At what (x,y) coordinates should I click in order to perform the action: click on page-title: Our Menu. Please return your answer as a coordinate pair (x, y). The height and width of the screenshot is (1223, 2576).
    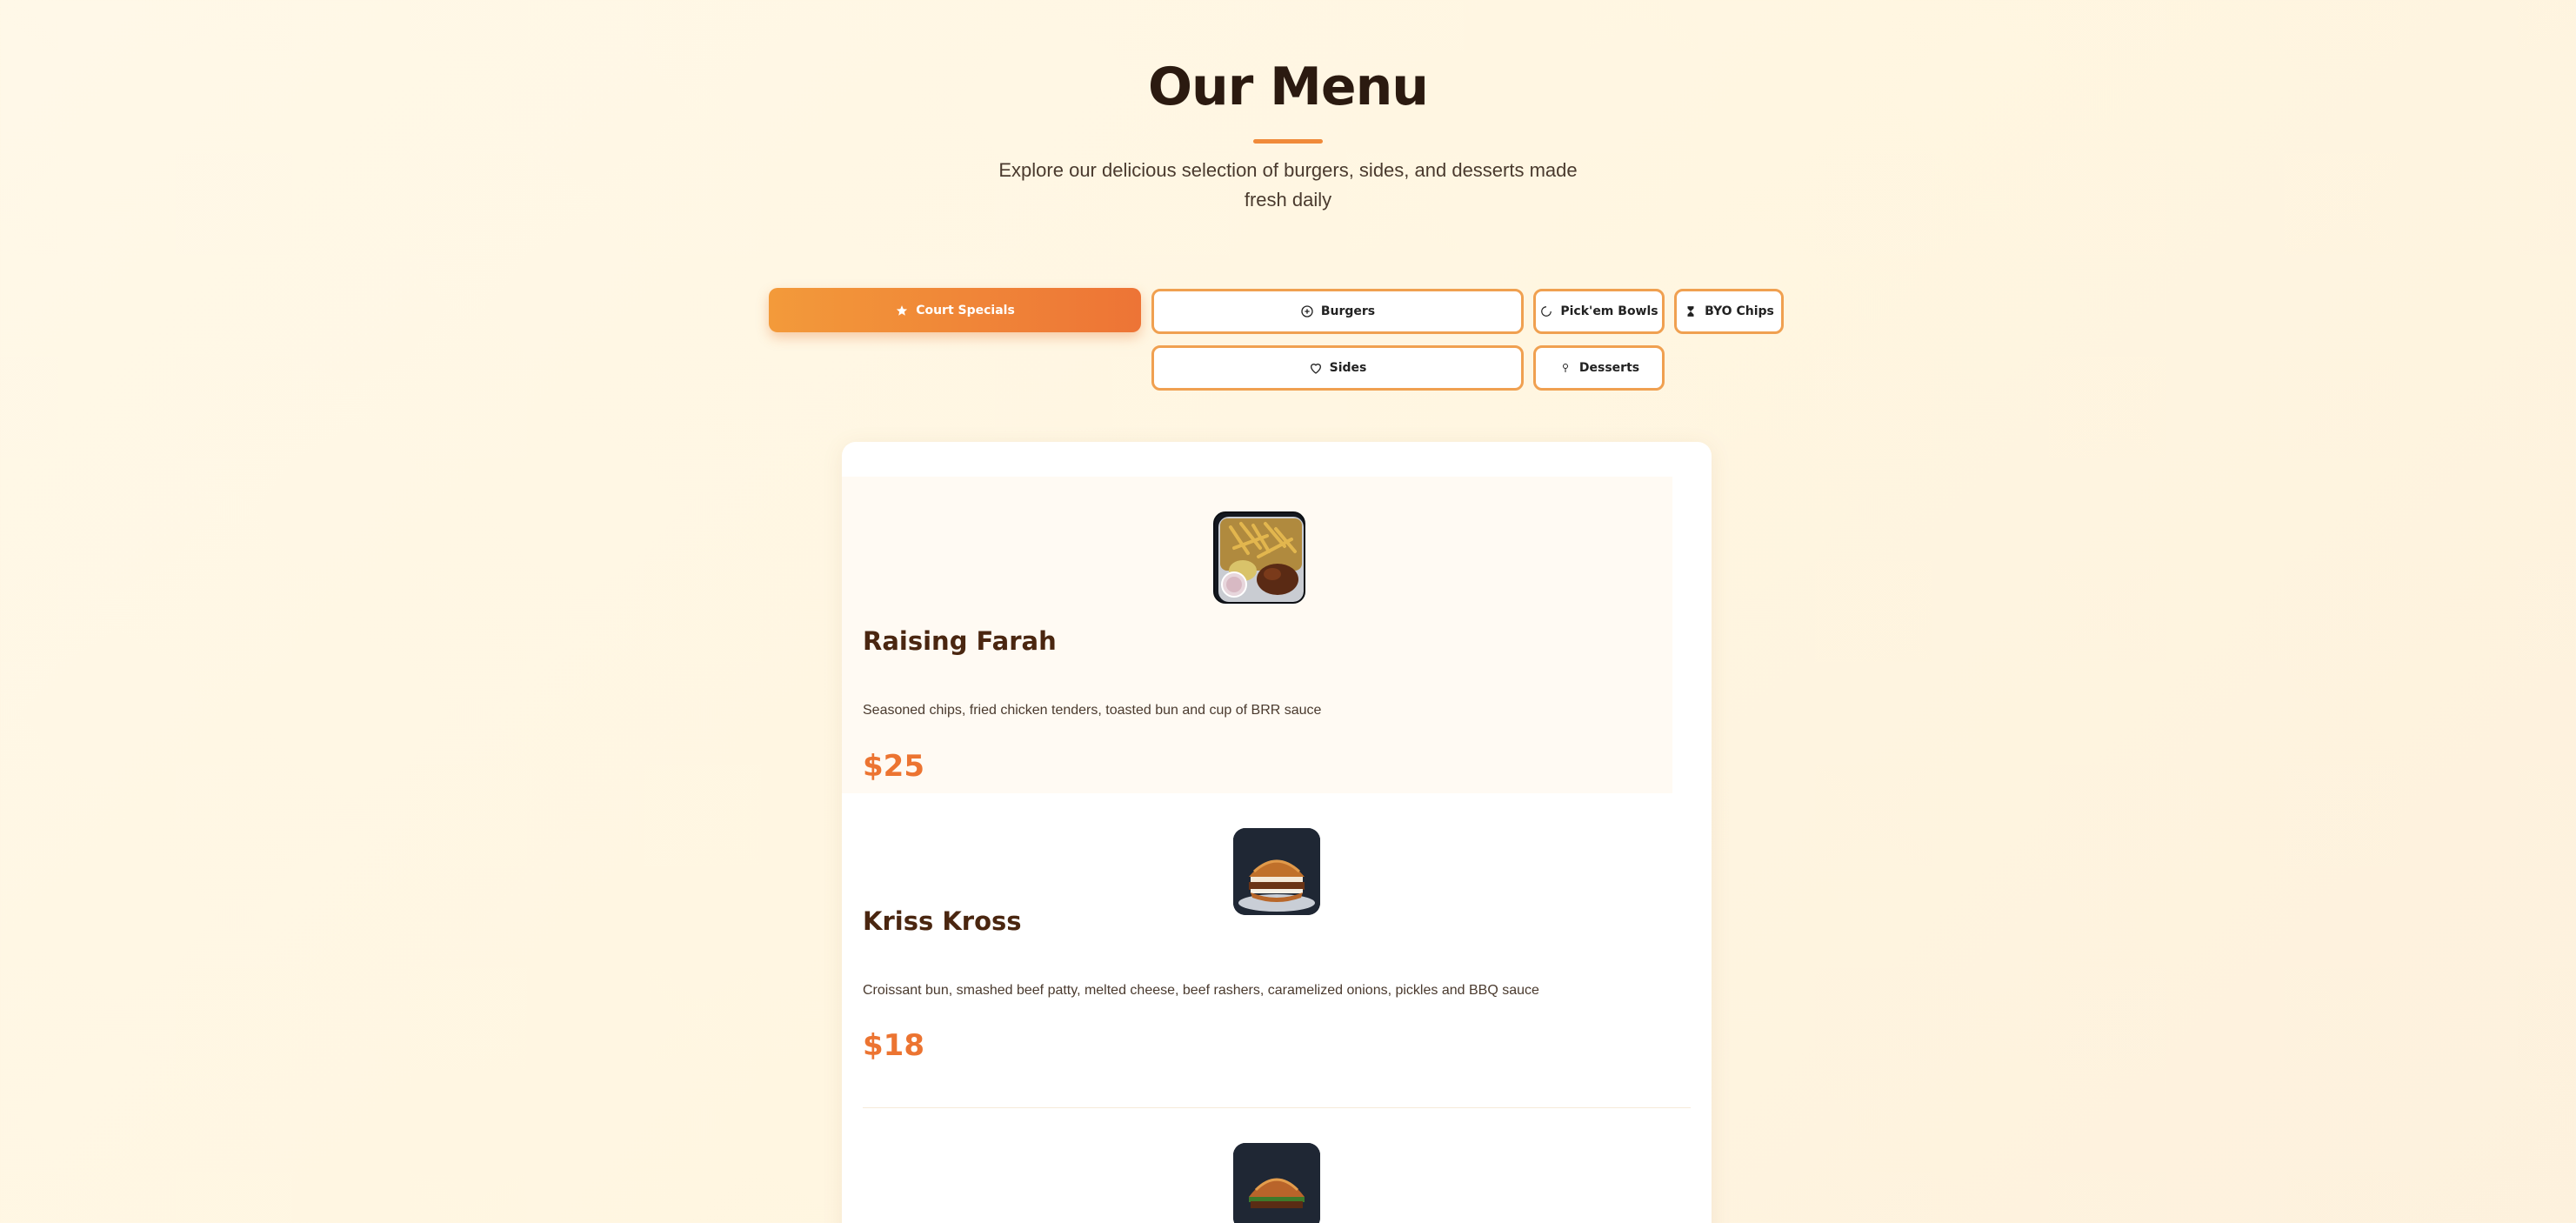
    Looking at the image, I should click on (1288, 87).